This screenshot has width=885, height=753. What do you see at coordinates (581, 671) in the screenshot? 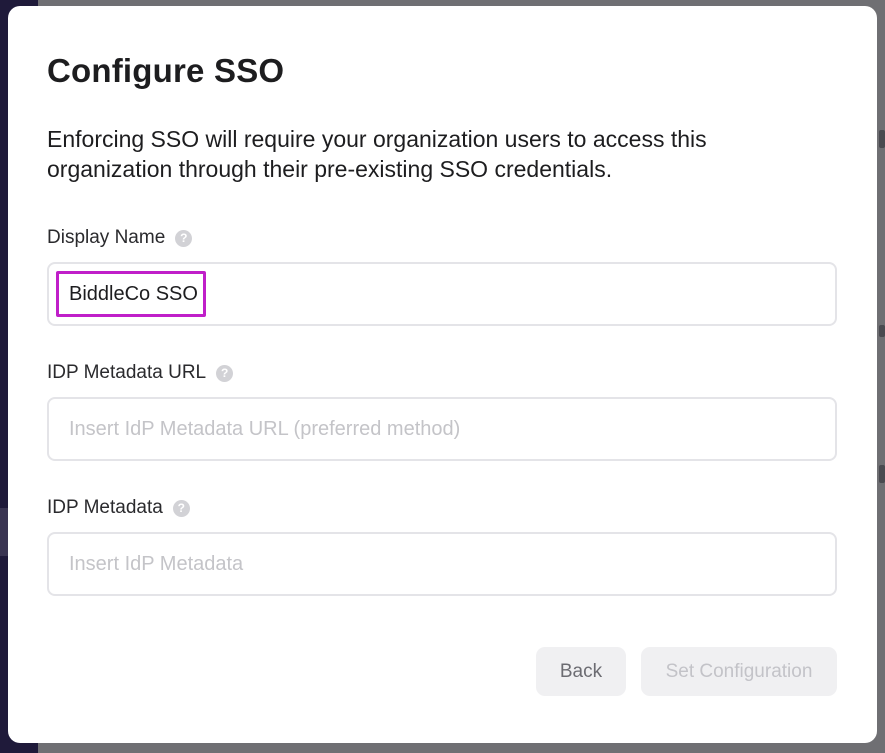
I see `back-button: Back` at bounding box center [581, 671].